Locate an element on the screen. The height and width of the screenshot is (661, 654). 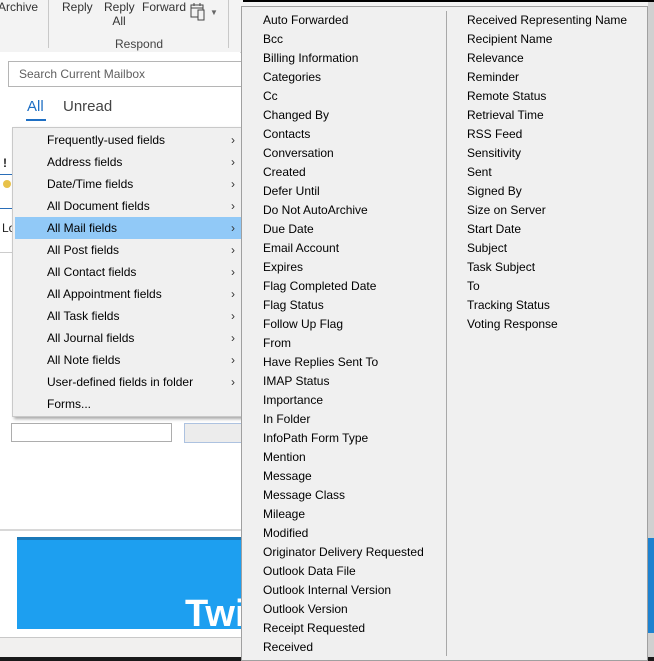
field-menu-item: Have Replies Sent To is located at coordinates (343, 362).